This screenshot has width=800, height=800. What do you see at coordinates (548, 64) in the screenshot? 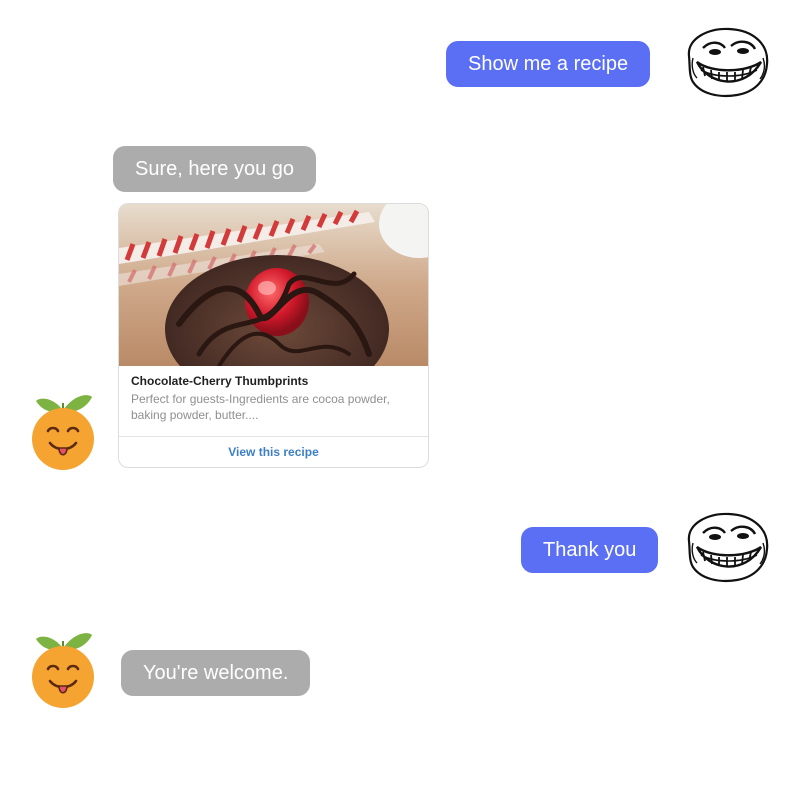
I see `user-message-bubble: Show me a recipe` at bounding box center [548, 64].